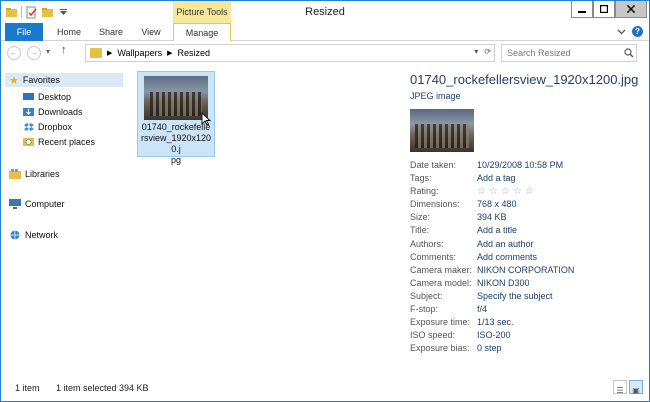 Image resolution: width=650 pixels, height=402 pixels. What do you see at coordinates (476, 51) in the screenshot?
I see `address-dropdown-icon: ▾` at bounding box center [476, 51].